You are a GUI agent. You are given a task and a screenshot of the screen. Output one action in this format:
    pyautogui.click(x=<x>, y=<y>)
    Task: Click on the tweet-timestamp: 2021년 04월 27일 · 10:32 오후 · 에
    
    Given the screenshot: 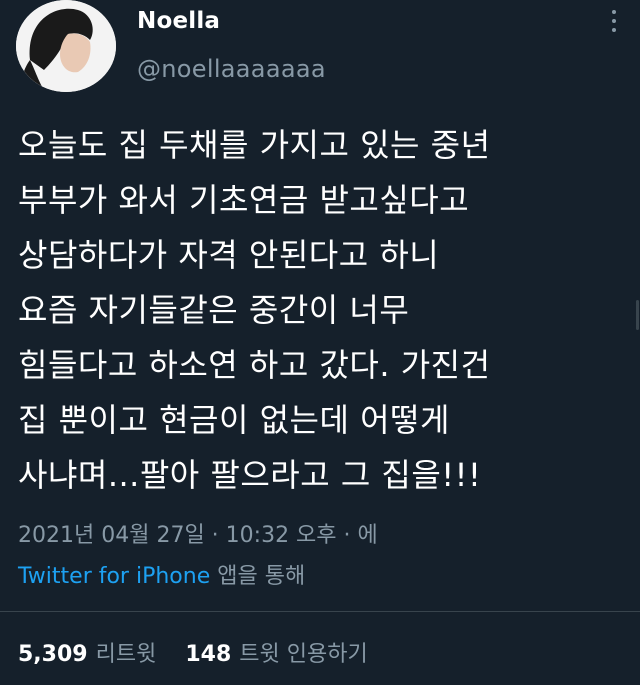 What is the action you would take?
    pyautogui.click(x=198, y=533)
    